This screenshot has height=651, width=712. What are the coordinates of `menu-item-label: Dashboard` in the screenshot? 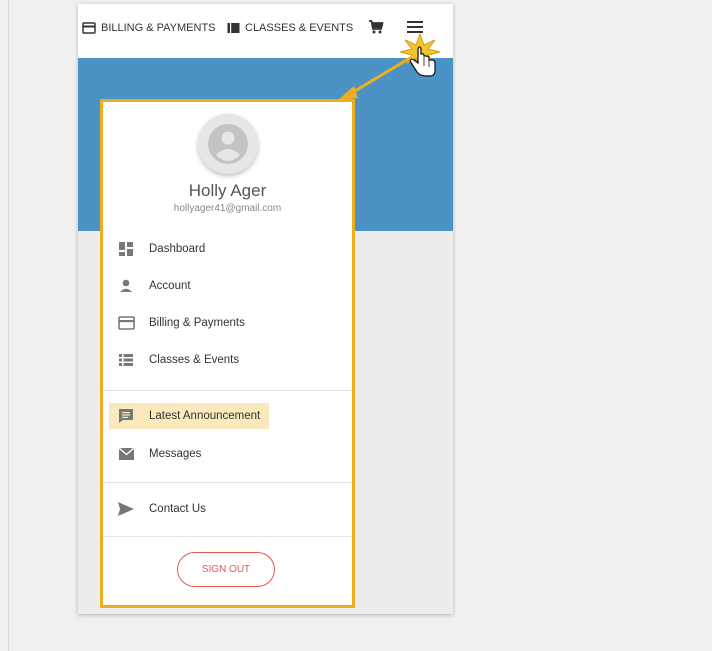 It's located at (177, 249).